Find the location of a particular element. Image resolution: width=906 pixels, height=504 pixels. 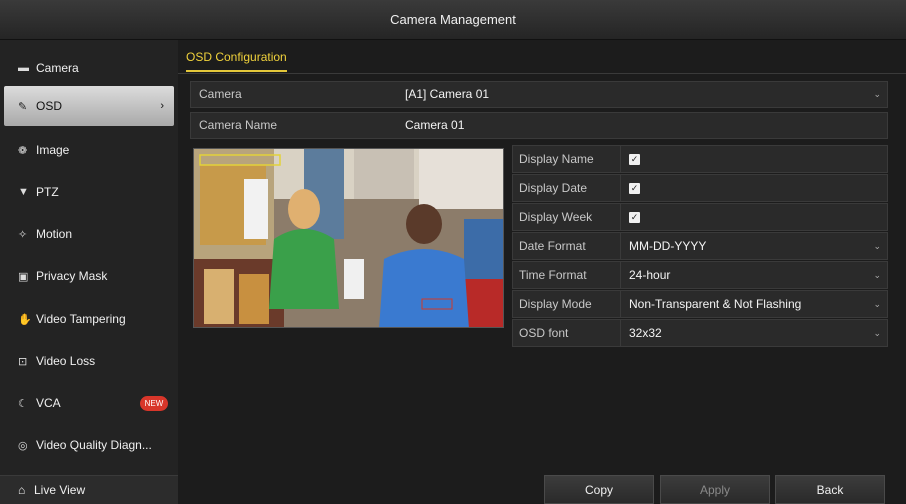

sidebar-item-ptz: ▼ PTZ is located at coordinates (89, 192).